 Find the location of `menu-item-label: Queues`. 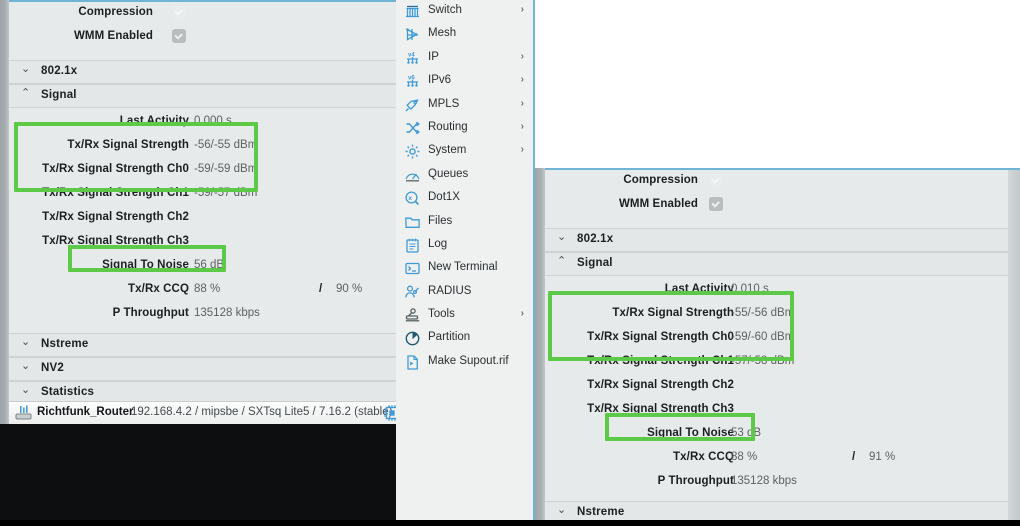

menu-item-label: Queues is located at coordinates (448, 173).